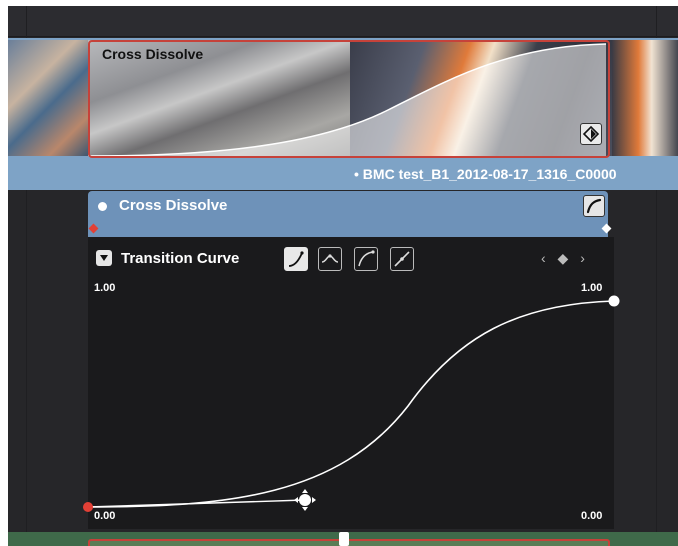 Image resolution: width=678 pixels, height=546 pixels. I want to click on following-clip-thumbnail, so click(645, 98).